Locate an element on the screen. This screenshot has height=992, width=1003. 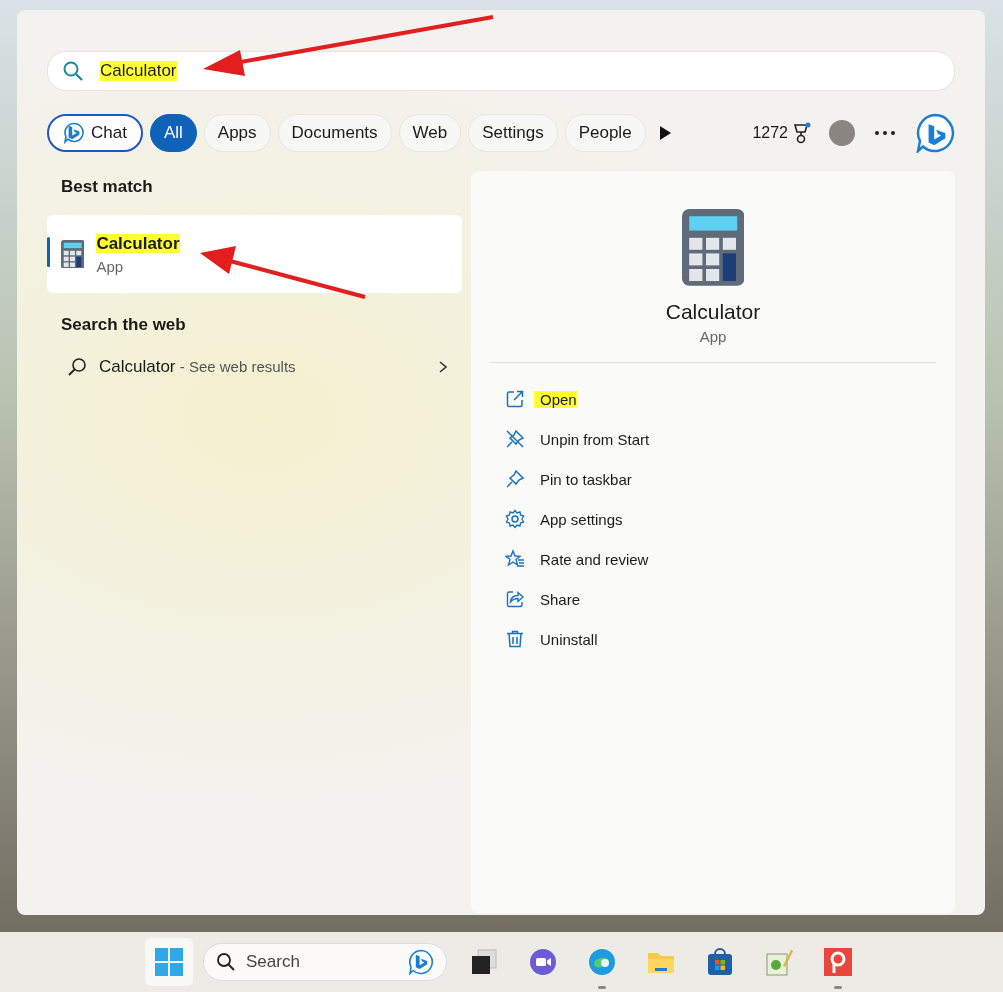
action-button: App settings is located at coordinates (564, 519).